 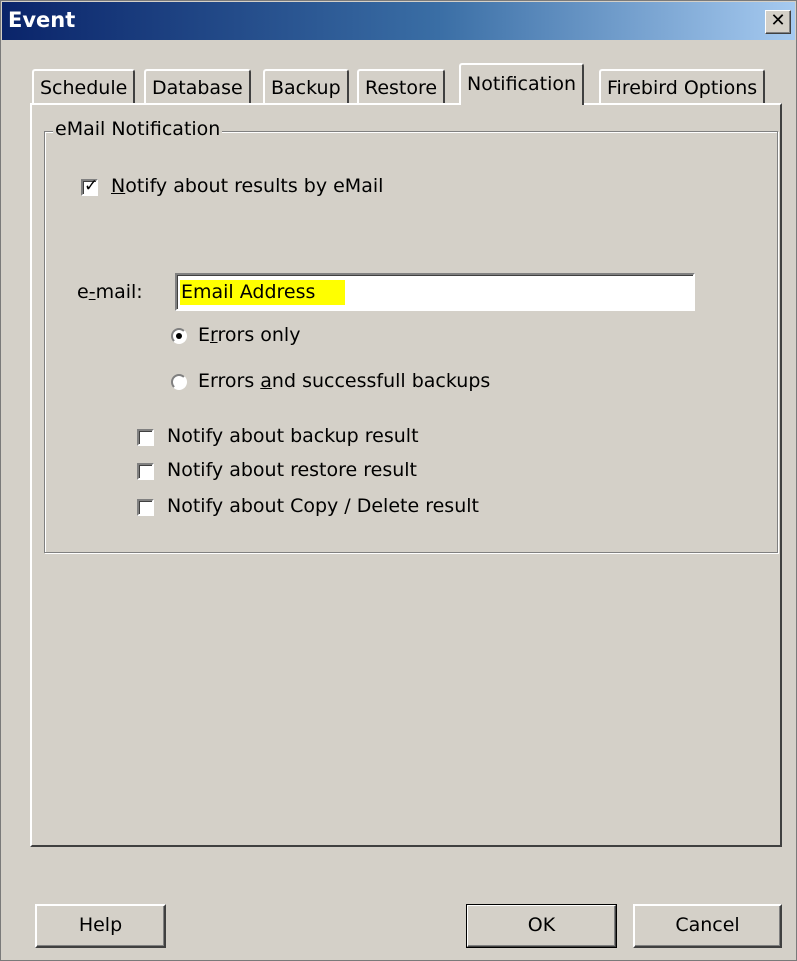 What do you see at coordinates (145, 437) in the screenshot?
I see `backup-result-checkbox` at bounding box center [145, 437].